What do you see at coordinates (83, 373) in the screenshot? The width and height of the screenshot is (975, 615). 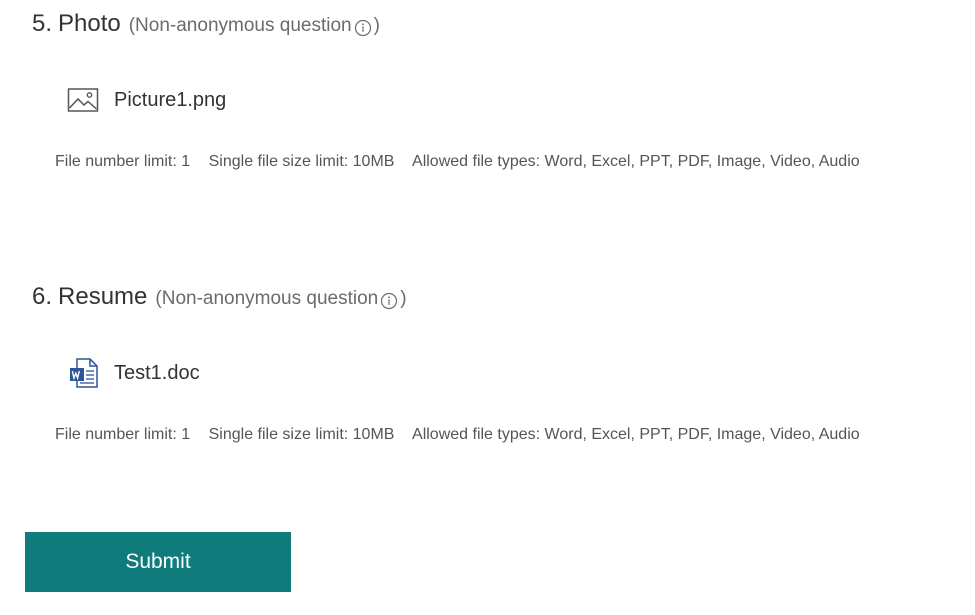 I see `word-document-icon` at bounding box center [83, 373].